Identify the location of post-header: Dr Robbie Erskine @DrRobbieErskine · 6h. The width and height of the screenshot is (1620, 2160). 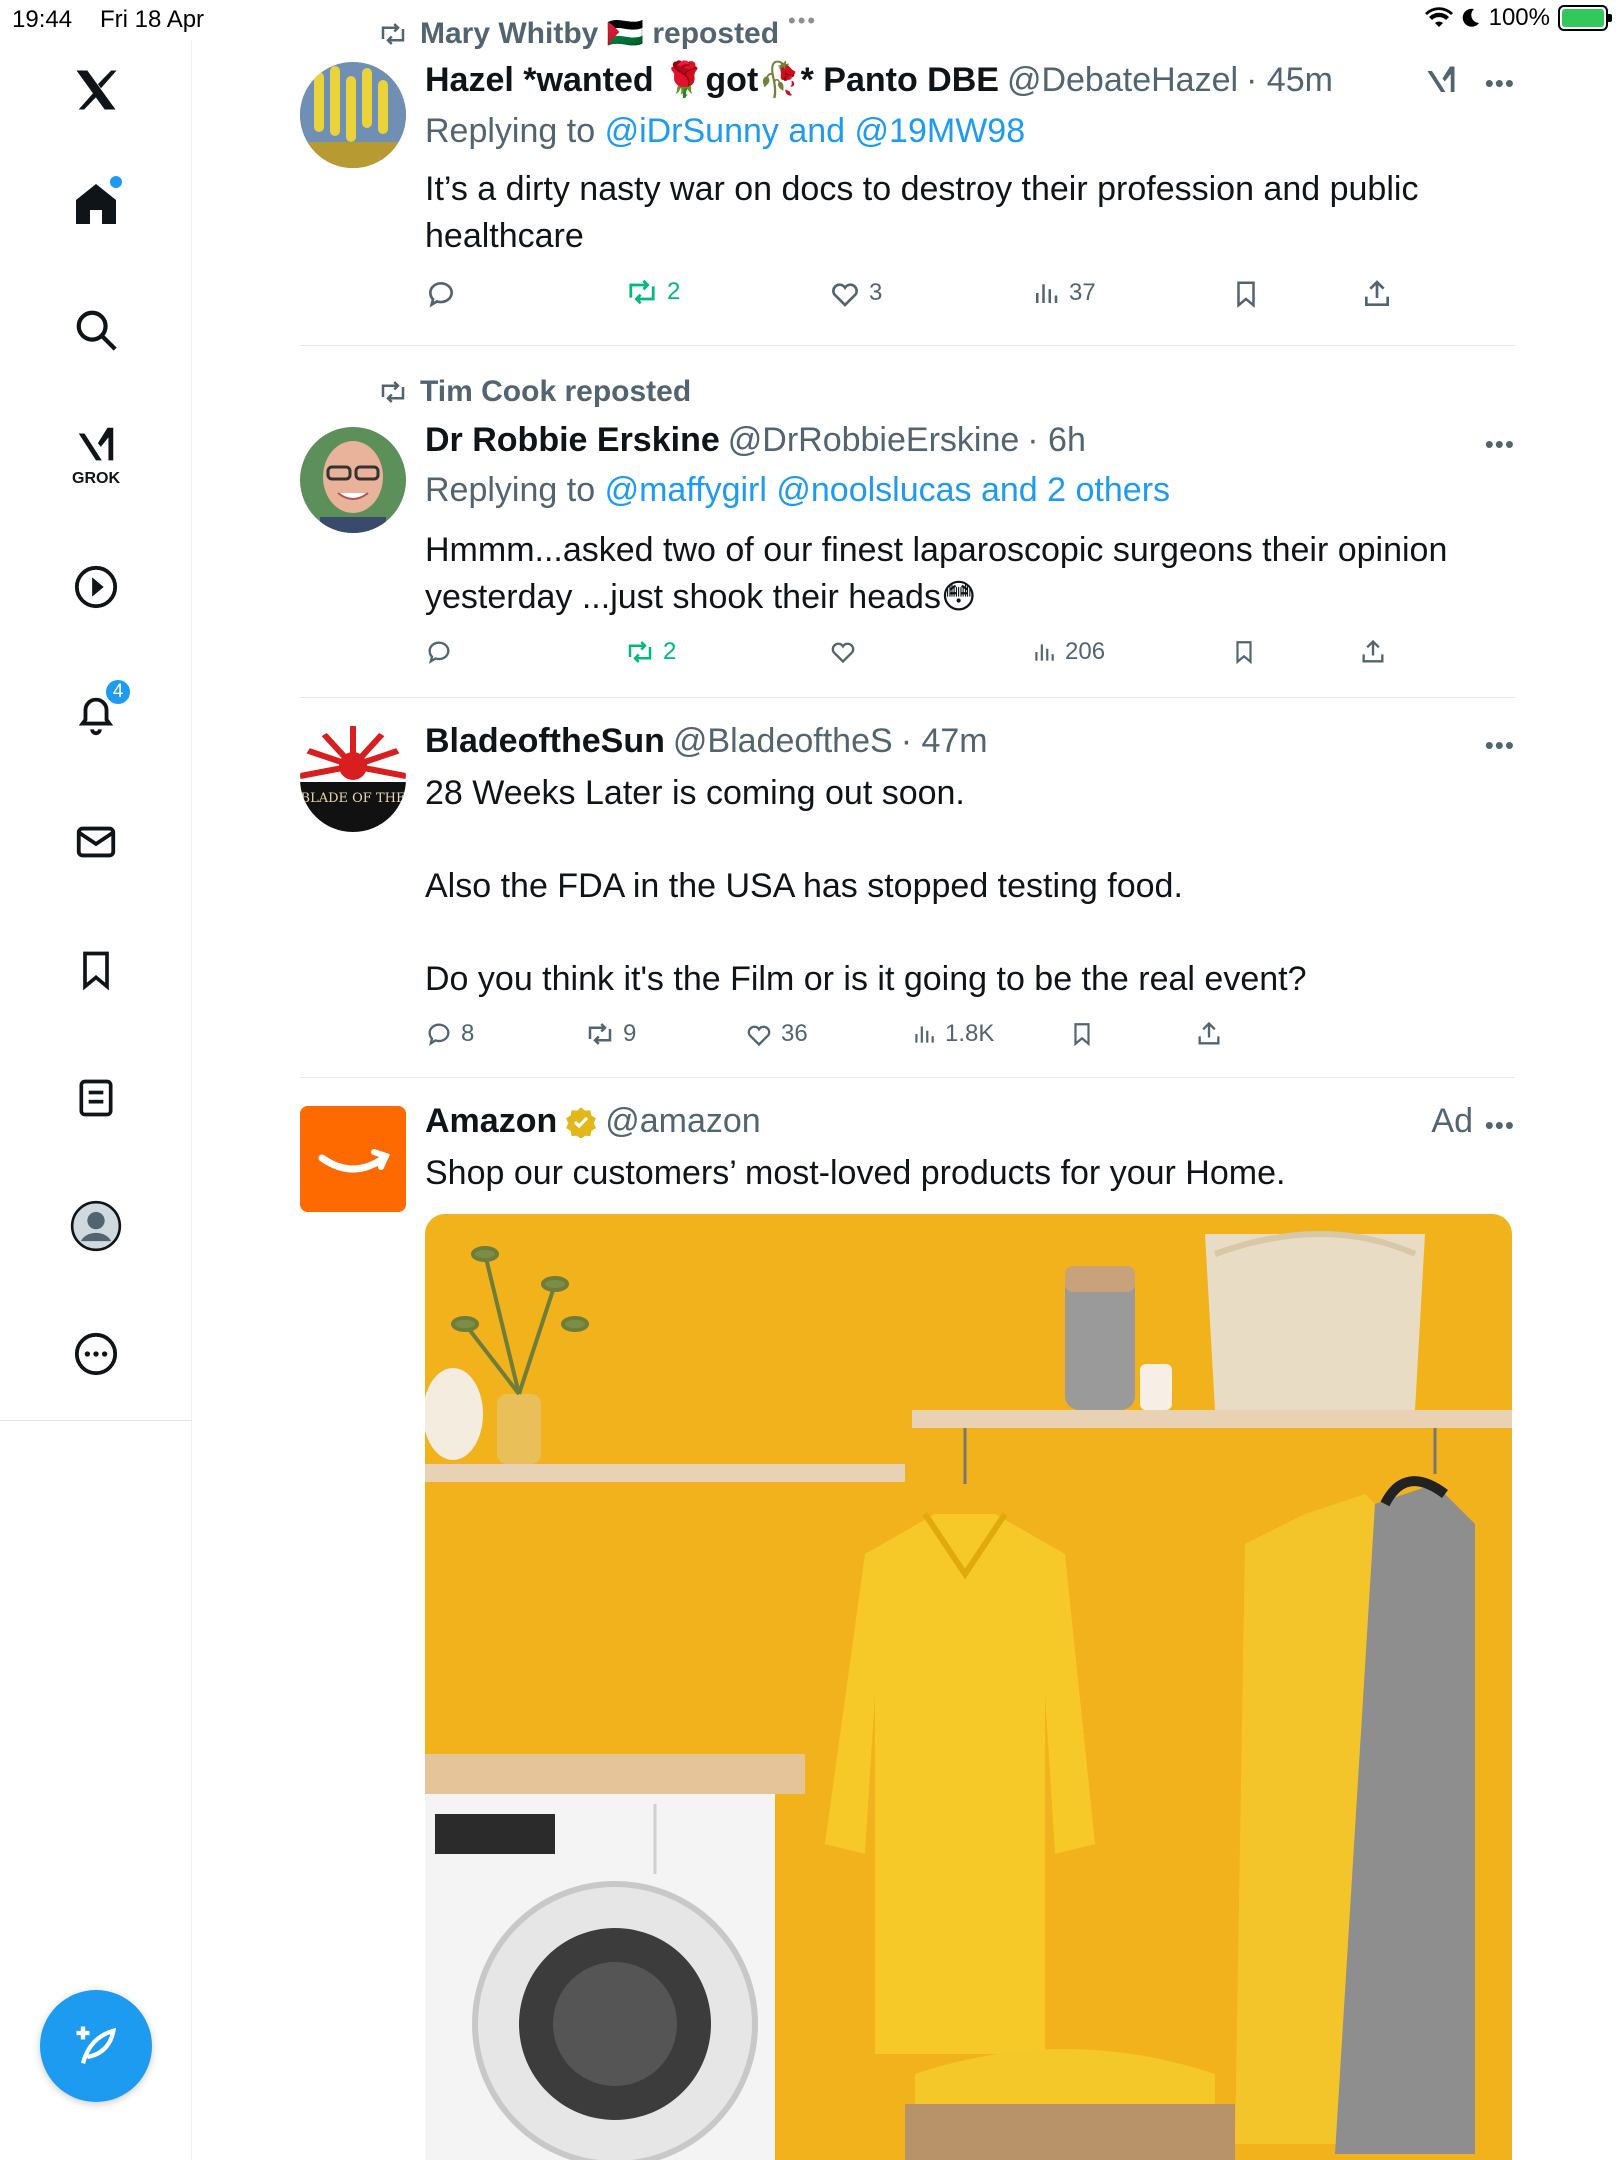
(755, 440).